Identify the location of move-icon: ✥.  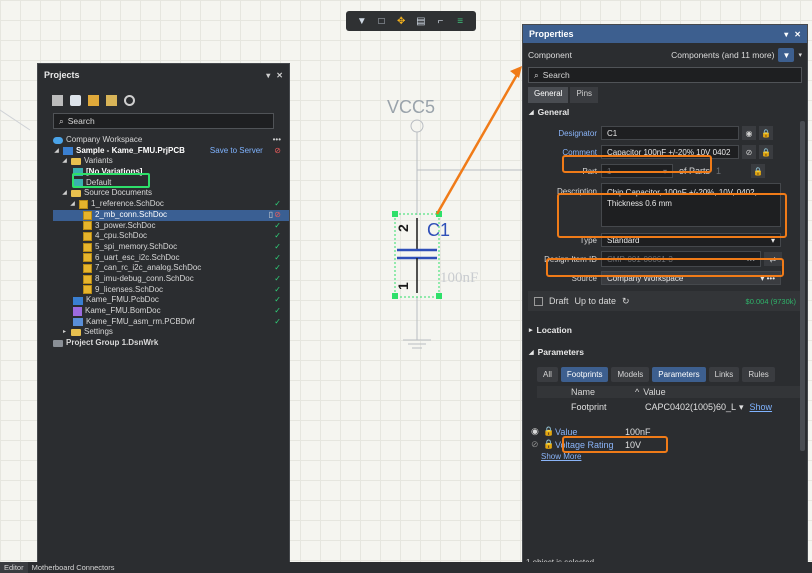
(401, 21).